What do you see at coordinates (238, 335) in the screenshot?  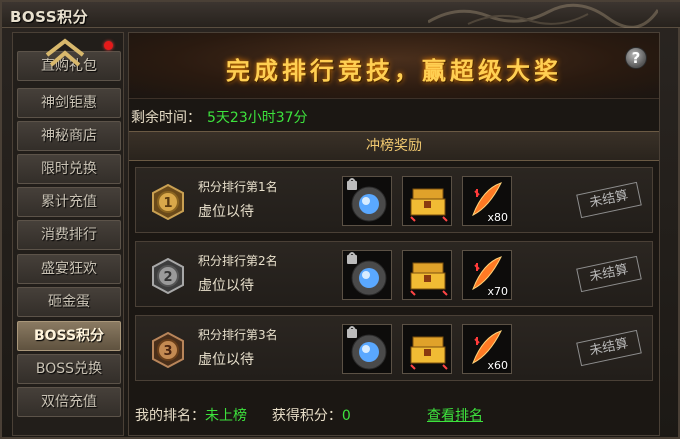 I see `rank-label: 积分排行第3名` at bounding box center [238, 335].